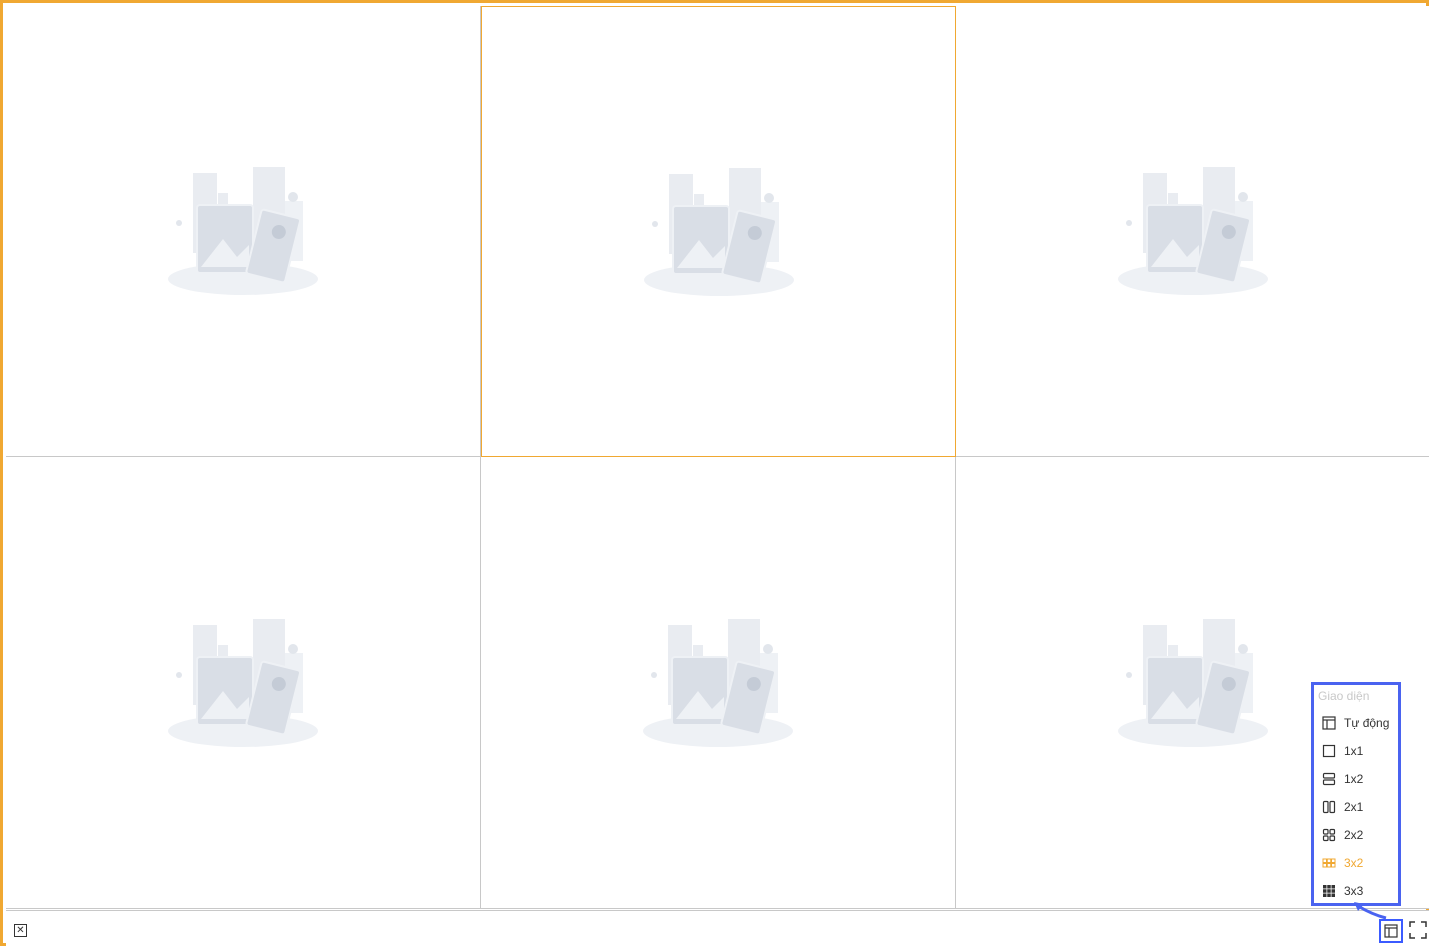  Describe the element at coordinates (1354, 779) in the screenshot. I see `menu-item-label: 1x2` at that location.